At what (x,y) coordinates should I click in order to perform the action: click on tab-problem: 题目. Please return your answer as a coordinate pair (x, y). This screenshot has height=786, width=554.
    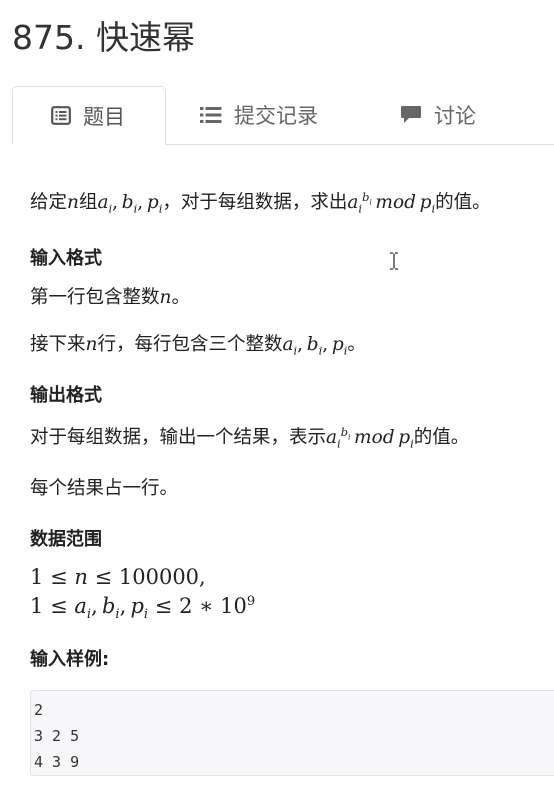
    Looking at the image, I should click on (89, 115).